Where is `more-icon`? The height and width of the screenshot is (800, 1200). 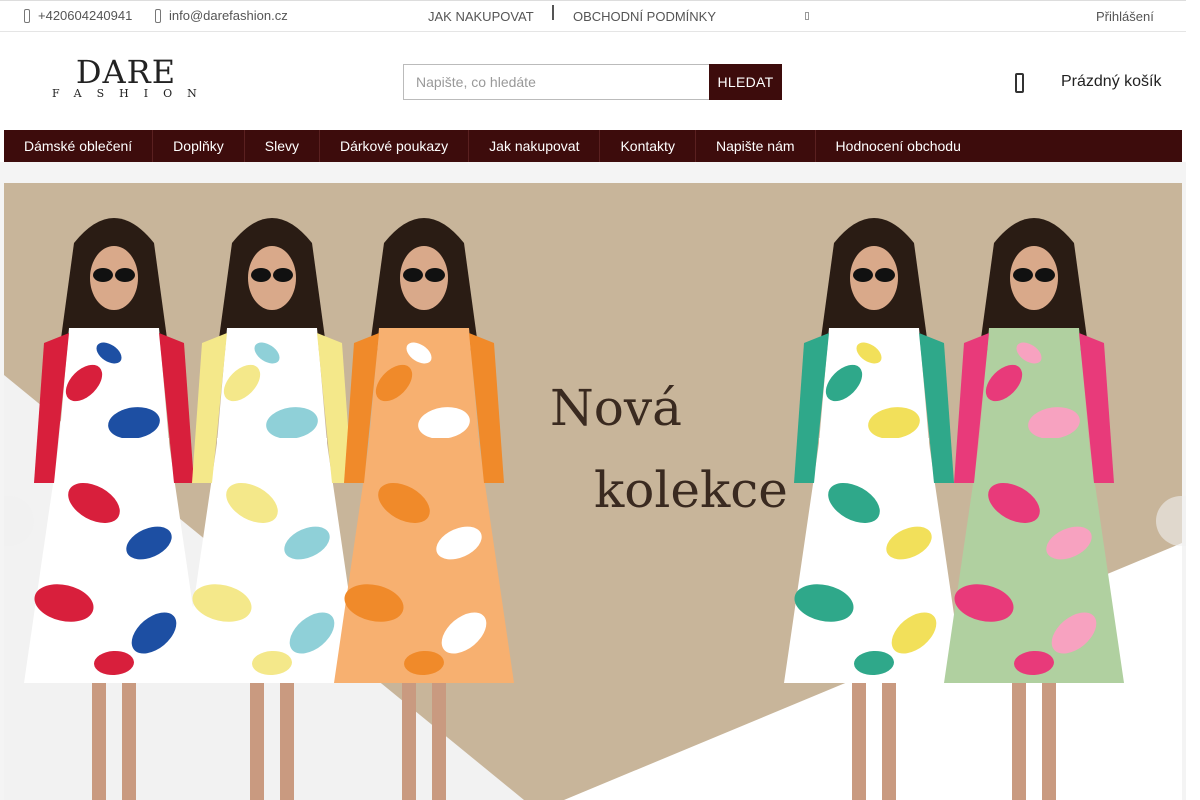 more-icon is located at coordinates (807, 16).